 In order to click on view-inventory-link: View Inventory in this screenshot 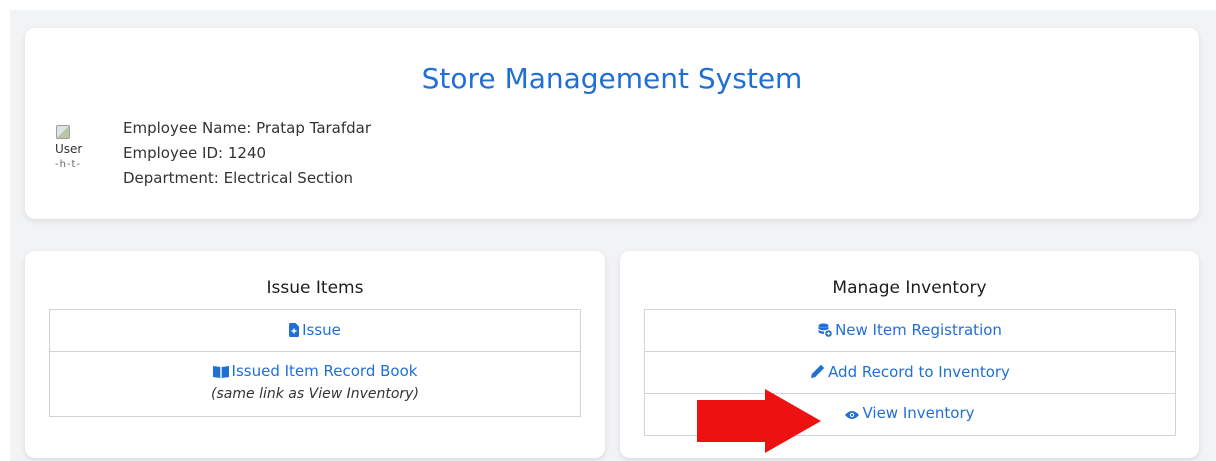, I will do `click(918, 413)`.